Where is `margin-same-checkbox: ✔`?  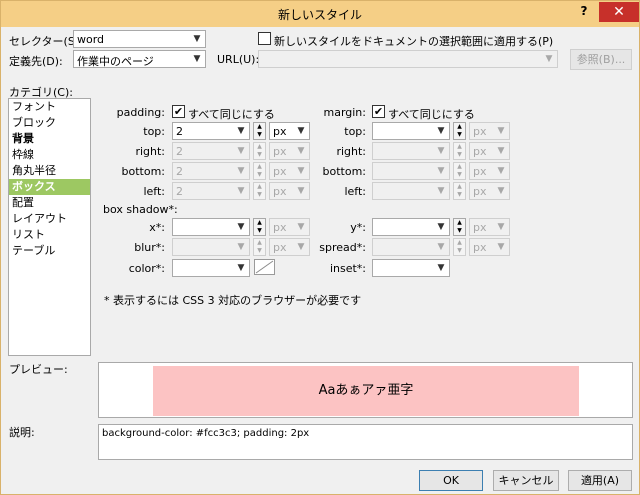 margin-same-checkbox: ✔ is located at coordinates (378, 111).